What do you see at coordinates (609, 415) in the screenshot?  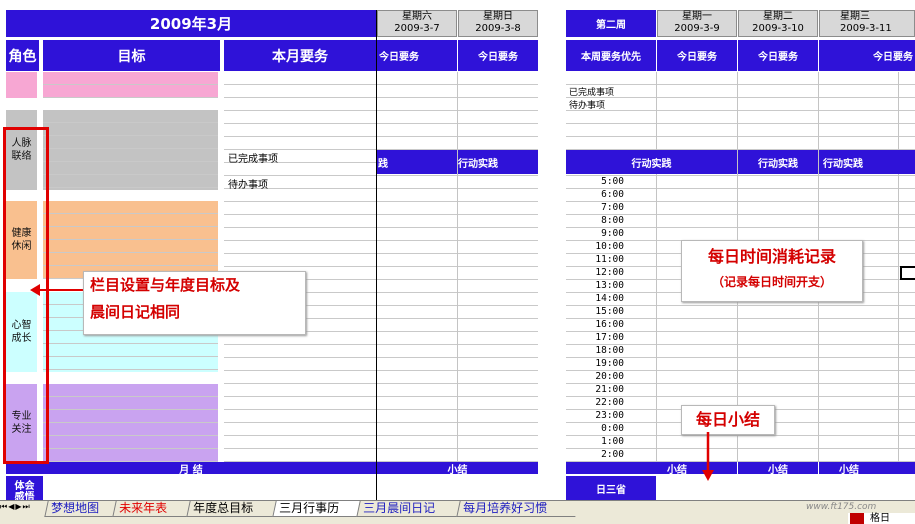 I see `hour-label: 23:00` at bounding box center [609, 415].